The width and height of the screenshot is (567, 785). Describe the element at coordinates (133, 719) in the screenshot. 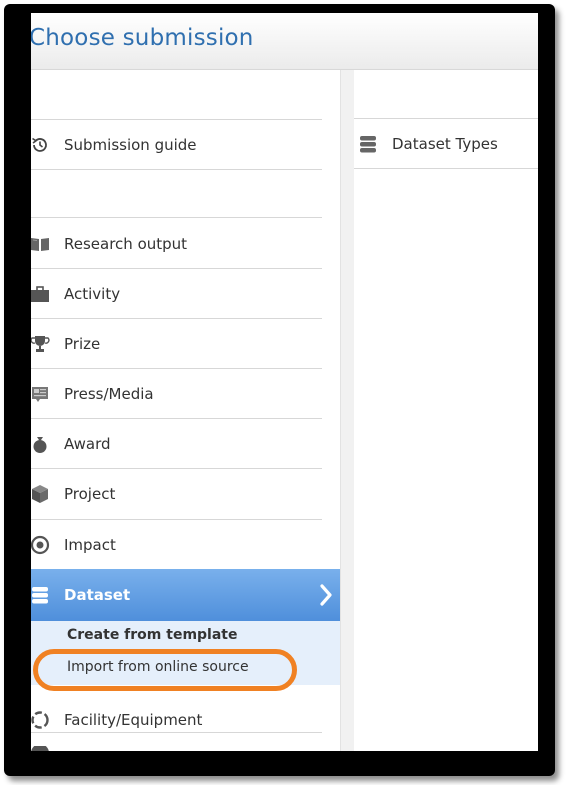

I see `menu-label: Facility/Equipment` at that location.